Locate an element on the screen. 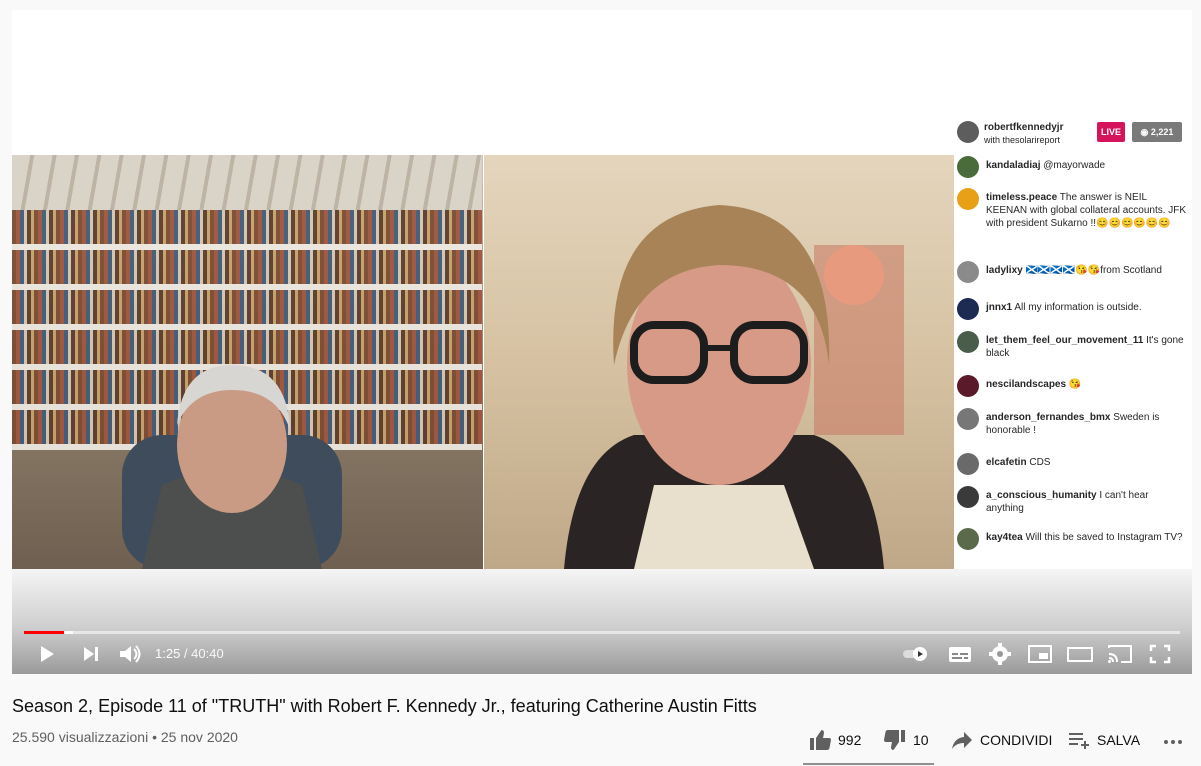  next-icon is located at coordinates (91, 654).